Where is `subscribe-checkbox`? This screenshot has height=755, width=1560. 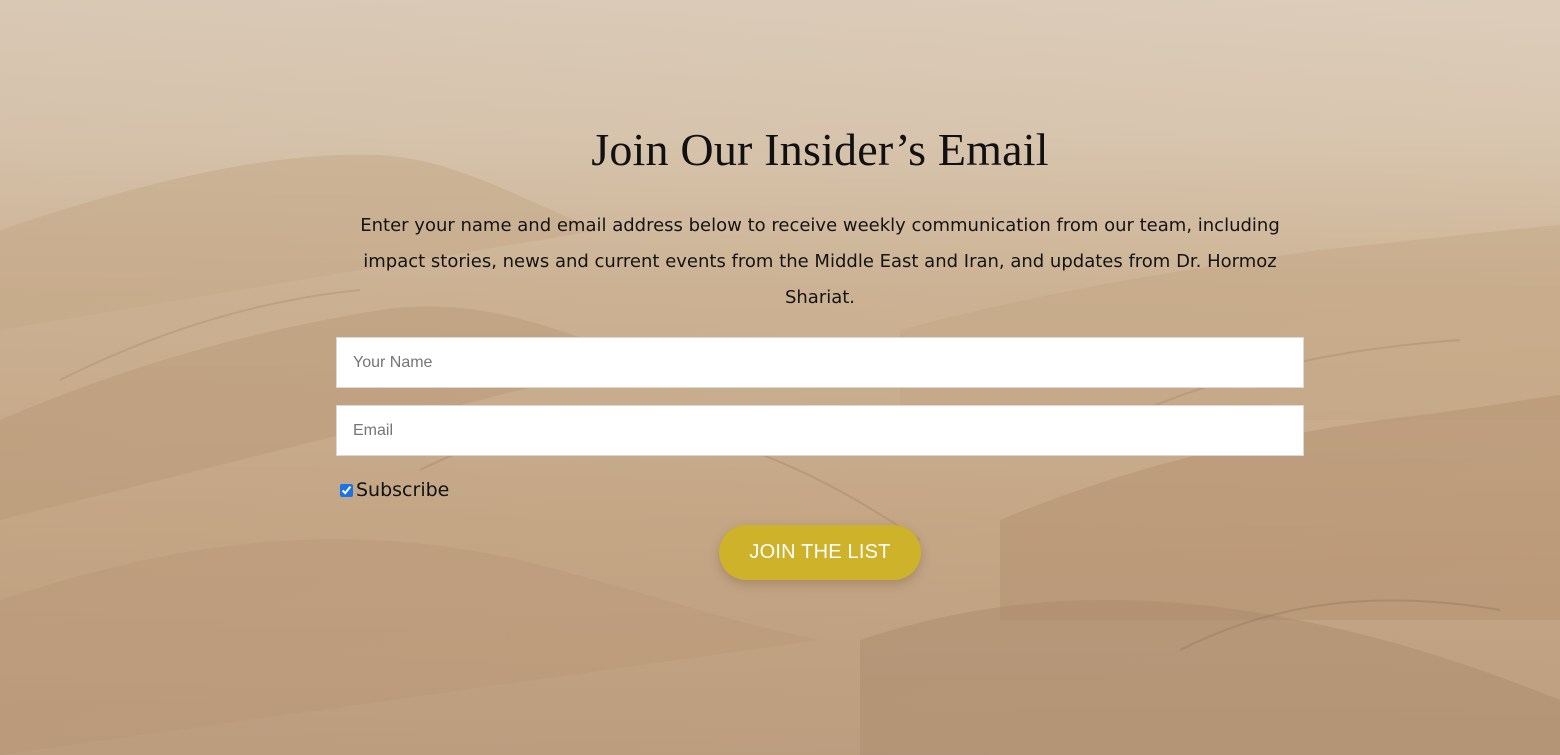 subscribe-checkbox is located at coordinates (346, 490).